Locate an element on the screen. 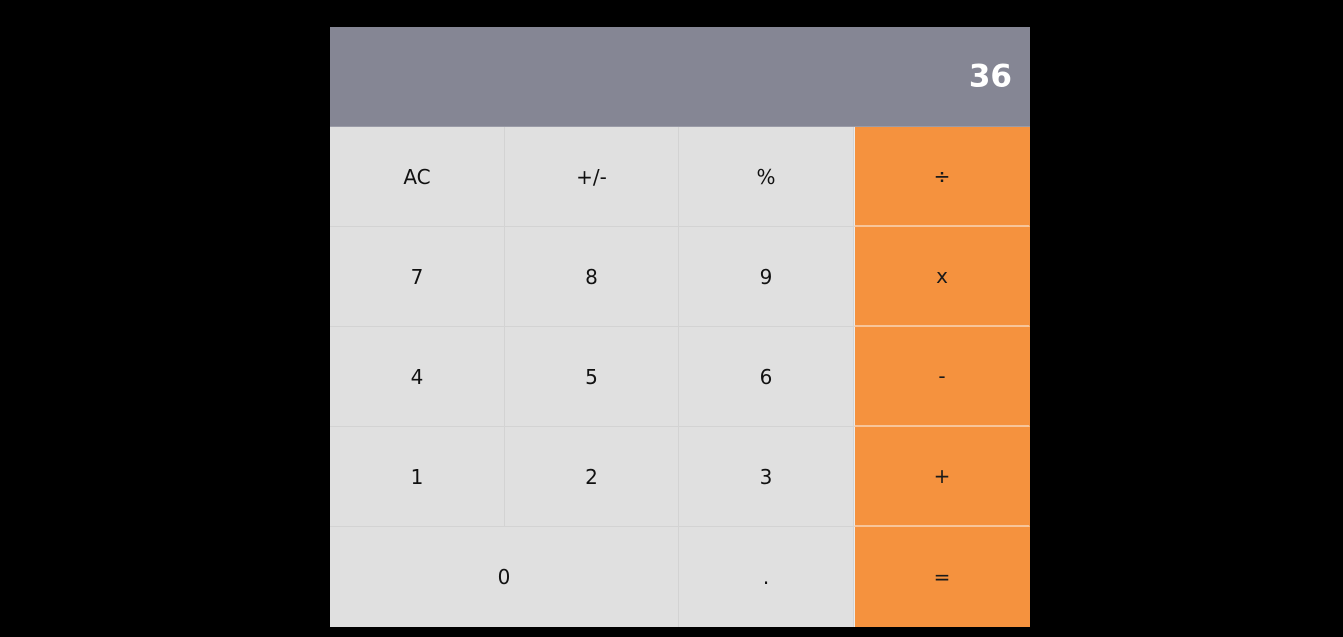  add-button: + is located at coordinates (942, 477).